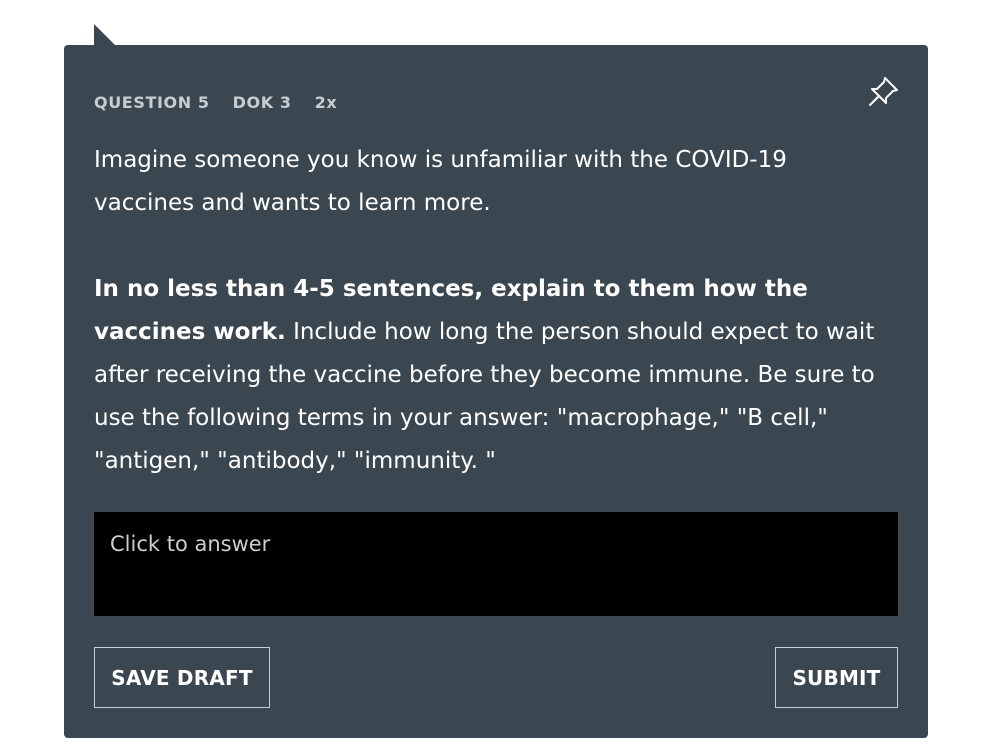  What do you see at coordinates (883, 92) in the screenshot?
I see `pin-icon` at bounding box center [883, 92].